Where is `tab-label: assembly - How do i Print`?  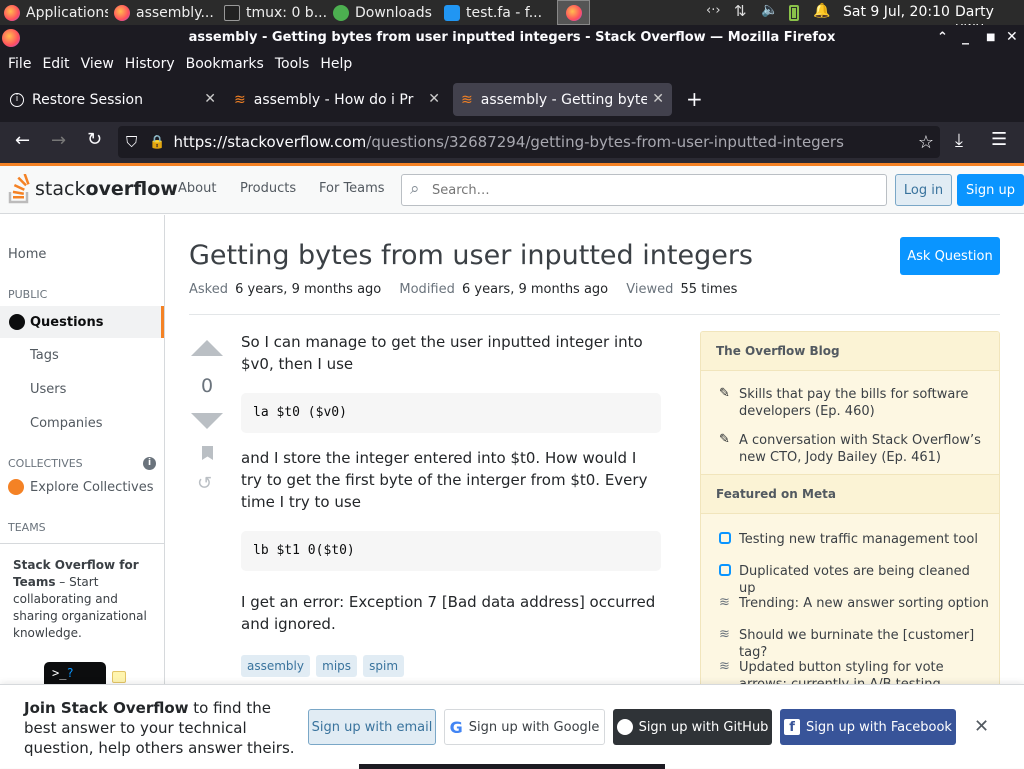 tab-label: assembly - How do i Print is located at coordinates (333, 99).